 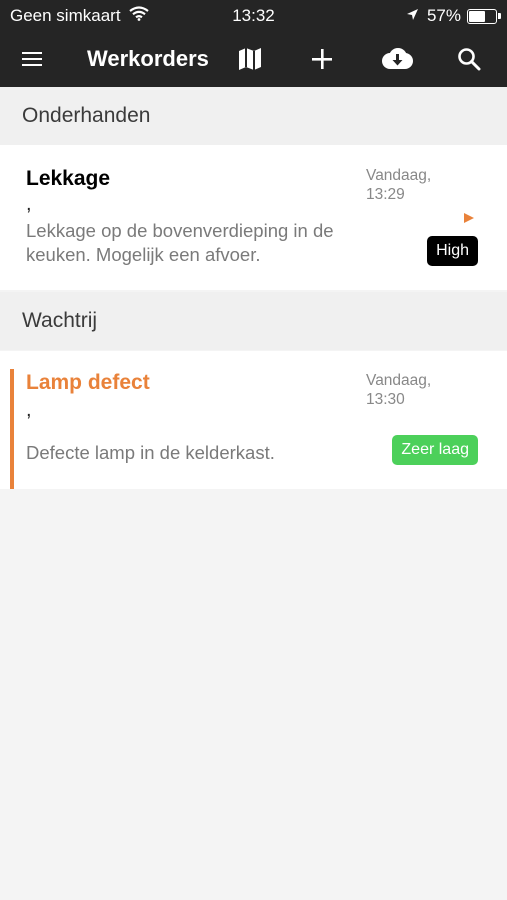 I want to click on queue-accent-bar, so click(x=12, y=429).